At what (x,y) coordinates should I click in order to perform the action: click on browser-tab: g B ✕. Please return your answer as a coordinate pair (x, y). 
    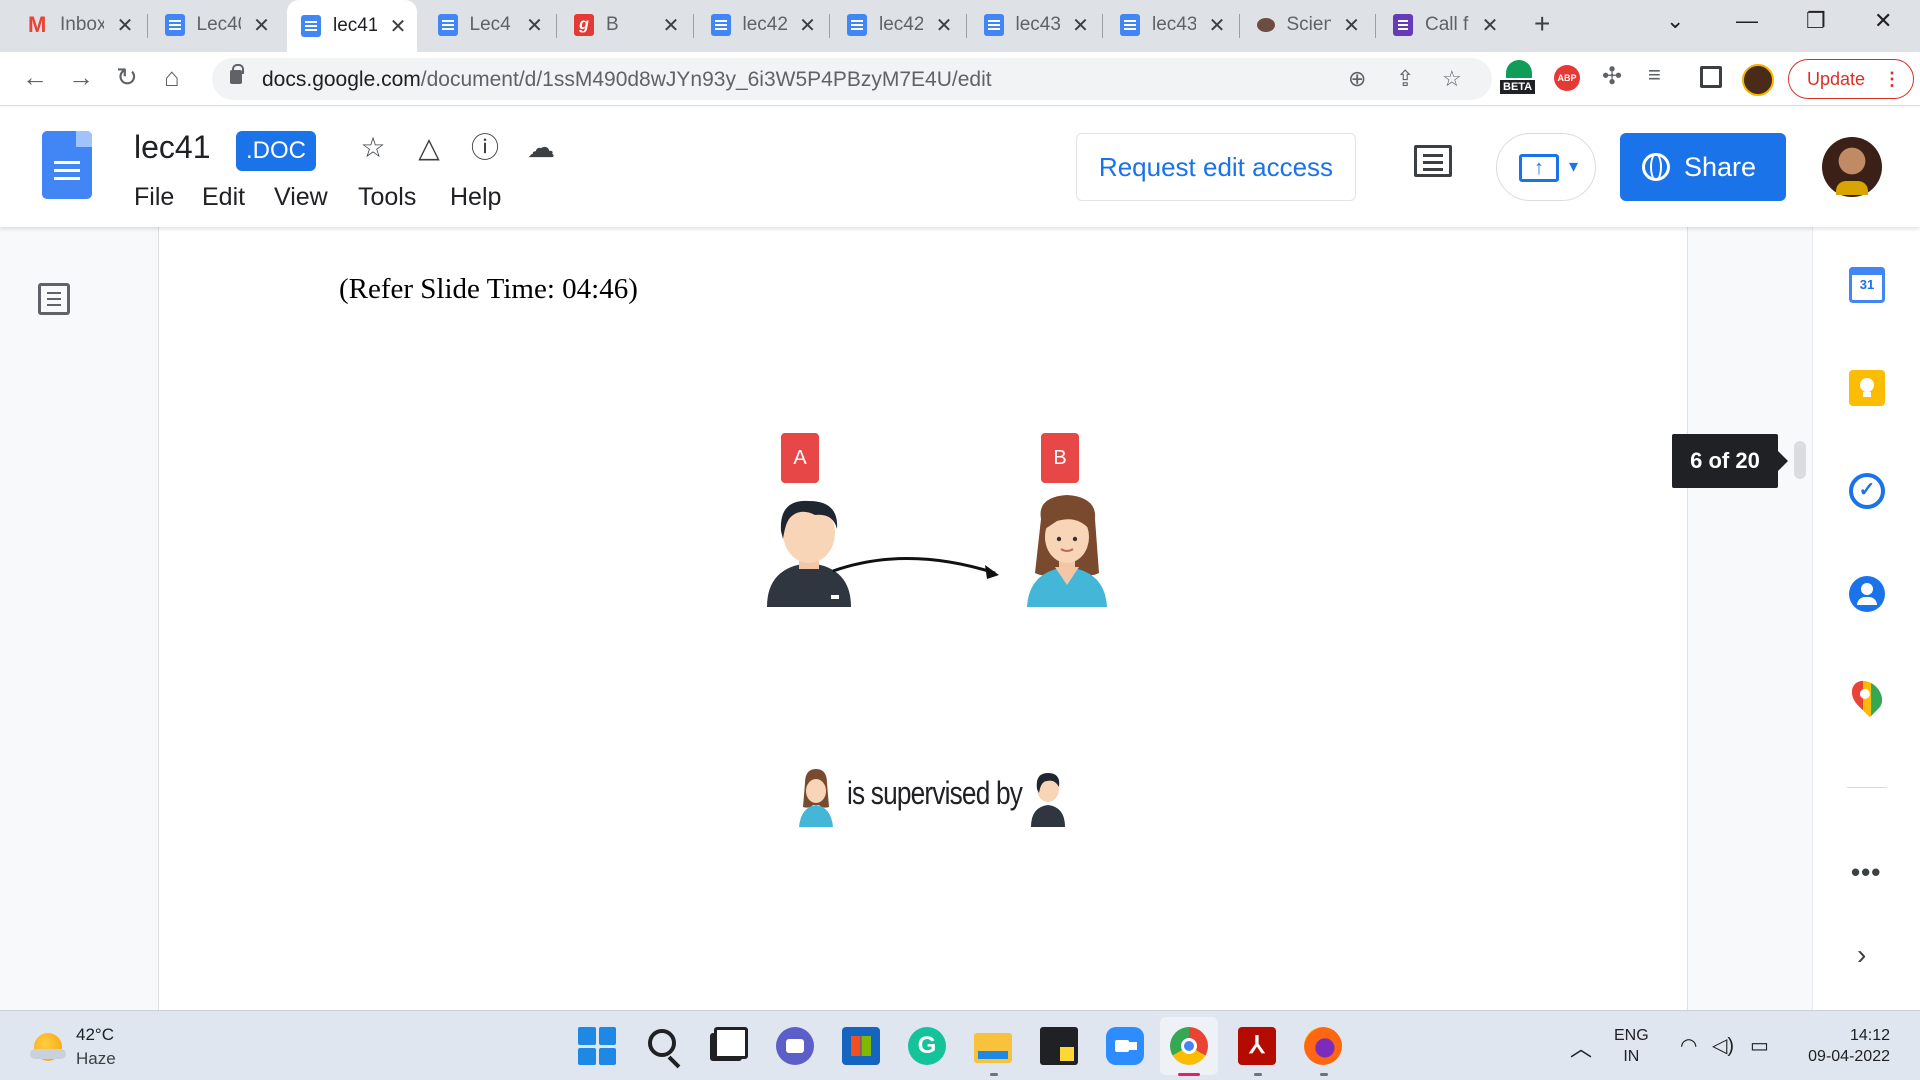
    Looking at the image, I should click on (625, 25).